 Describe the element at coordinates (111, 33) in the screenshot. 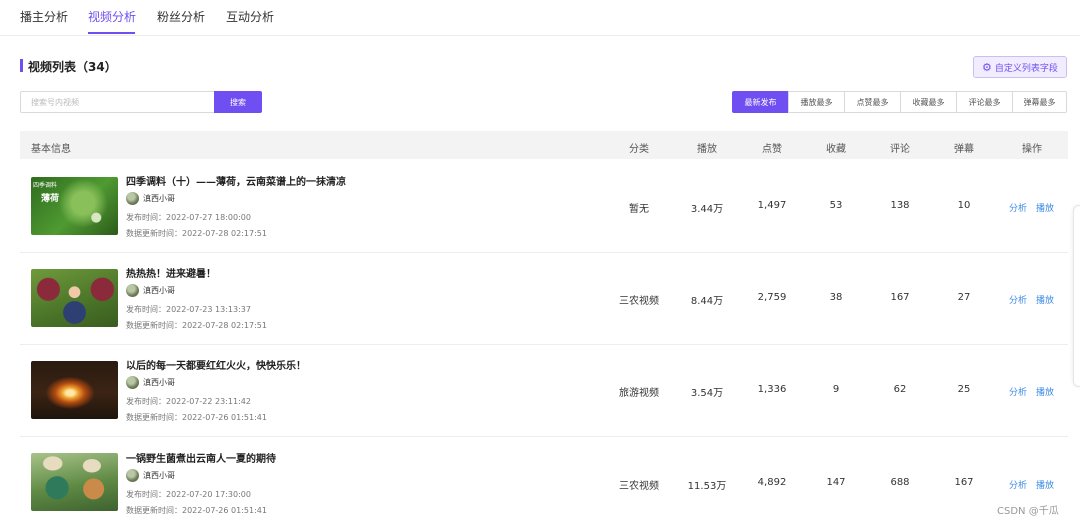

I see `active-tab-indicator` at that location.